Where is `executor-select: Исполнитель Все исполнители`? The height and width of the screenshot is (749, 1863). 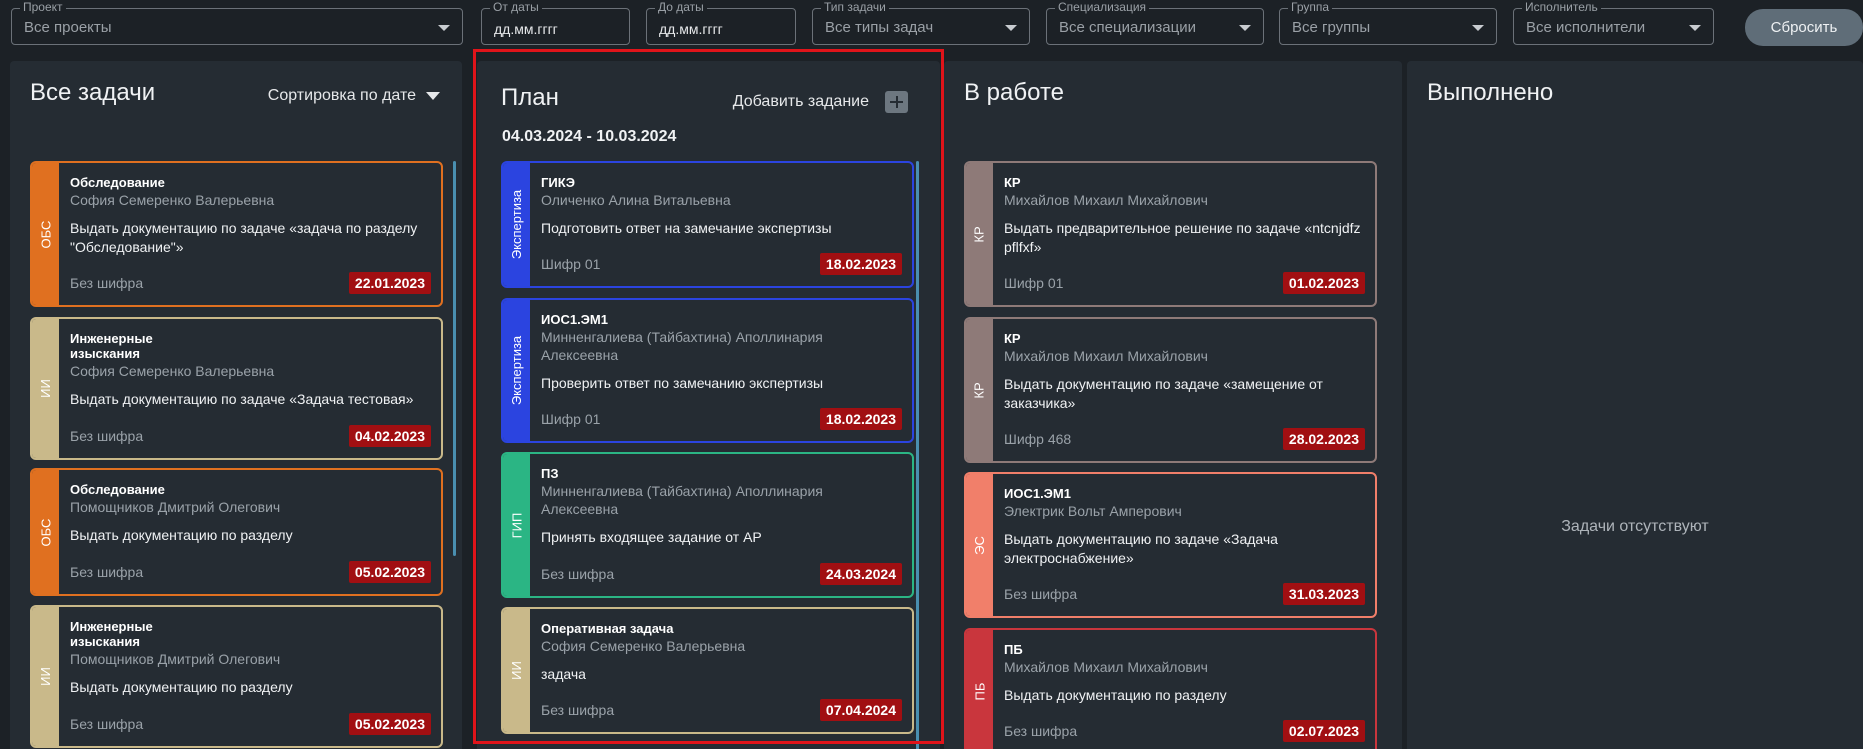 executor-select: Исполнитель Все исполнители is located at coordinates (1613, 22).